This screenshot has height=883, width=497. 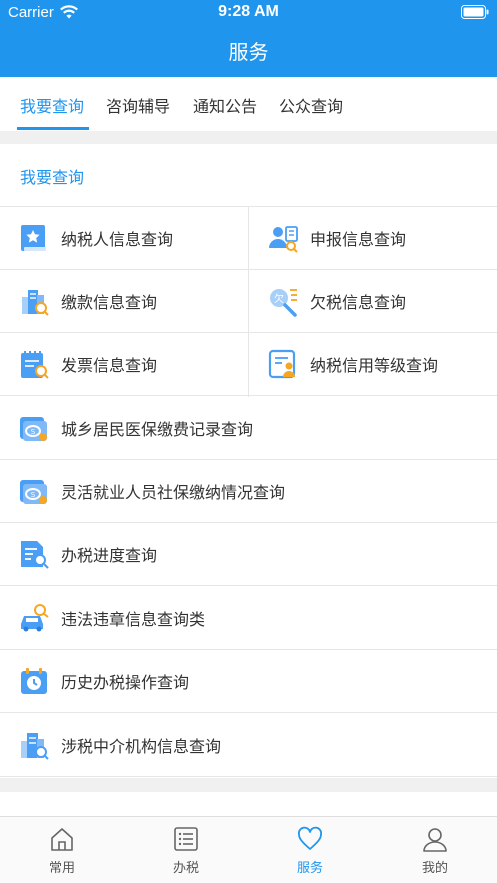 What do you see at coordinates (35, 746) in the screenshot?
I see `agency-icon` at bounding box center [35, 746].